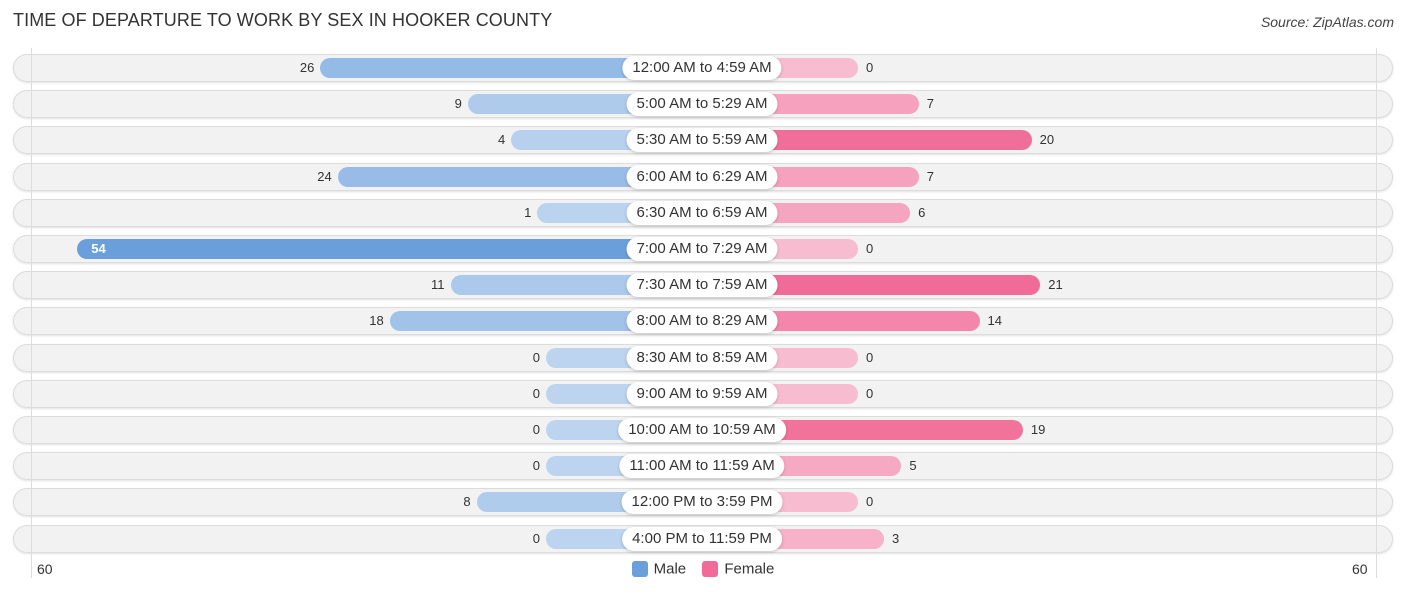 This screenshot has height=594, width=1406. Describe the element at coordinates (702, 466) in the screenshot. I see `category-label: 11:00 AM to 11:59 AM` at that location.